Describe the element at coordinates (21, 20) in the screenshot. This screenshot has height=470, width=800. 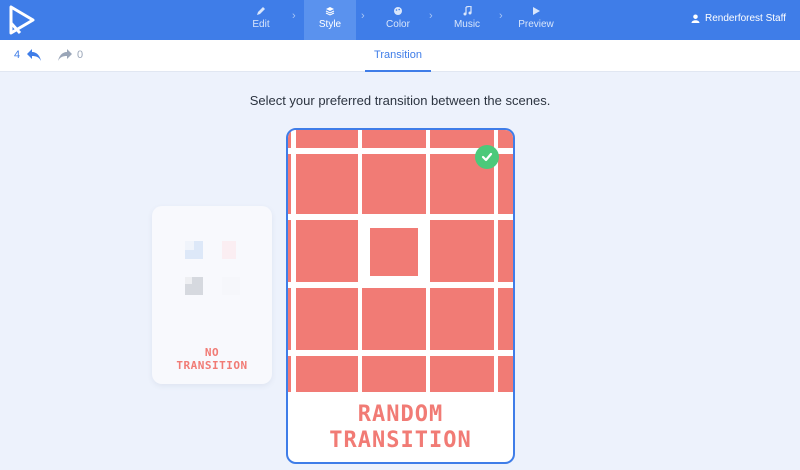
I see `app-logo-icon` at that location.